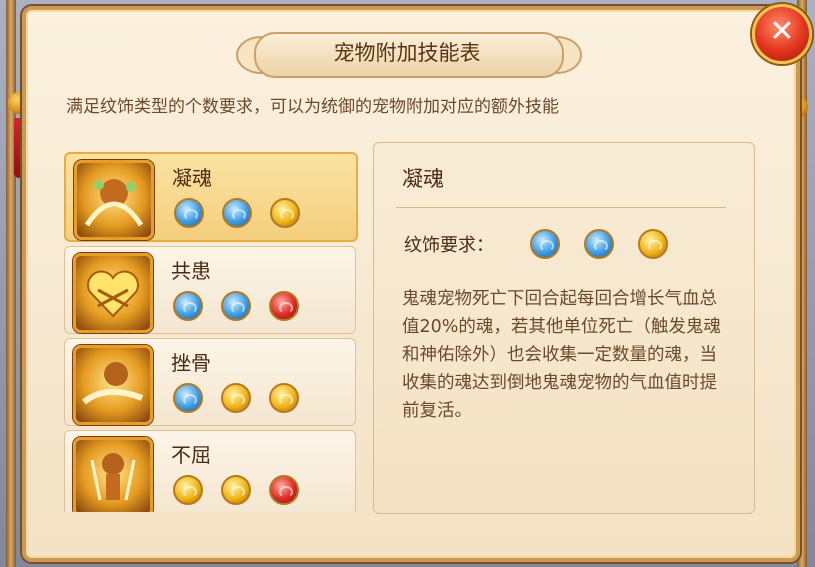 The height and width of the screenshot is (567, 815). Describe the element at coordinates (561, 207) in the screenshot. I see `detail-divider` at that location.